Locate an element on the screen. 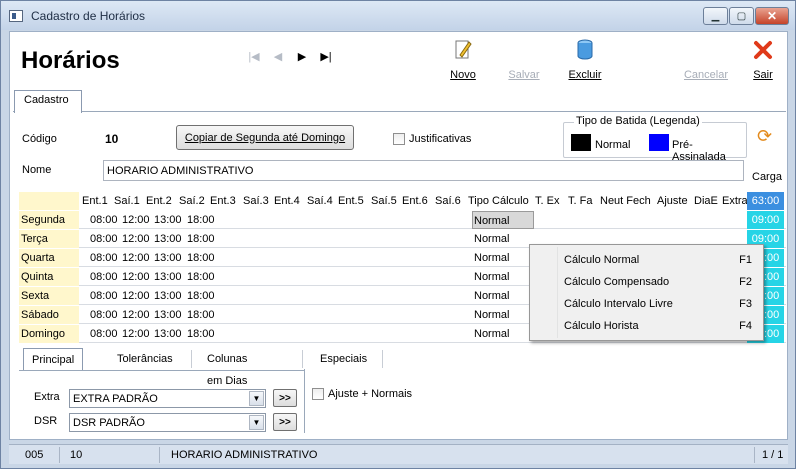 This screenshot has height=469, width=796. title-bar: Cadastro de Horários ▁ ▢ ✕ is located at coordinates (398, 15).